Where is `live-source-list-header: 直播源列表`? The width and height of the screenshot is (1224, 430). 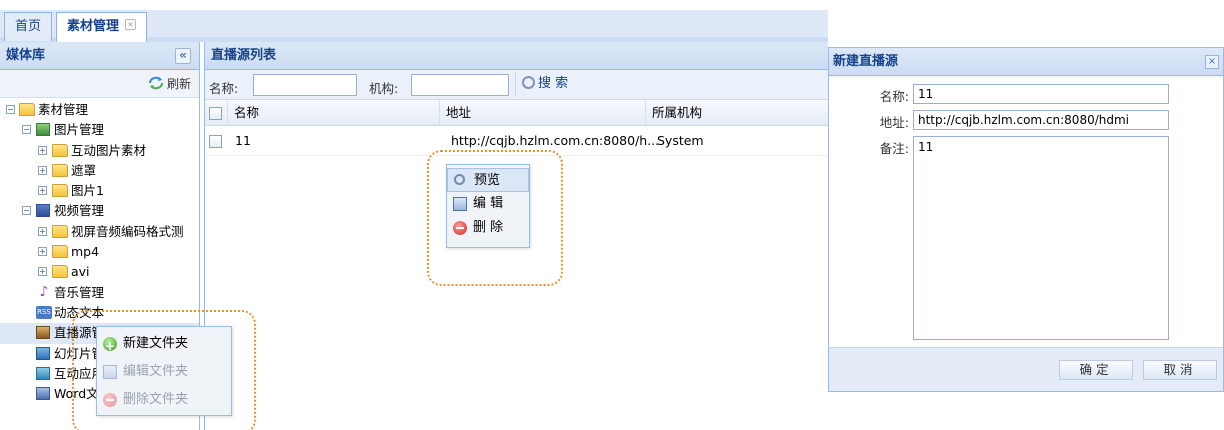
live-source-list-header: 直播源列表 is located at coordinates (516, 56).